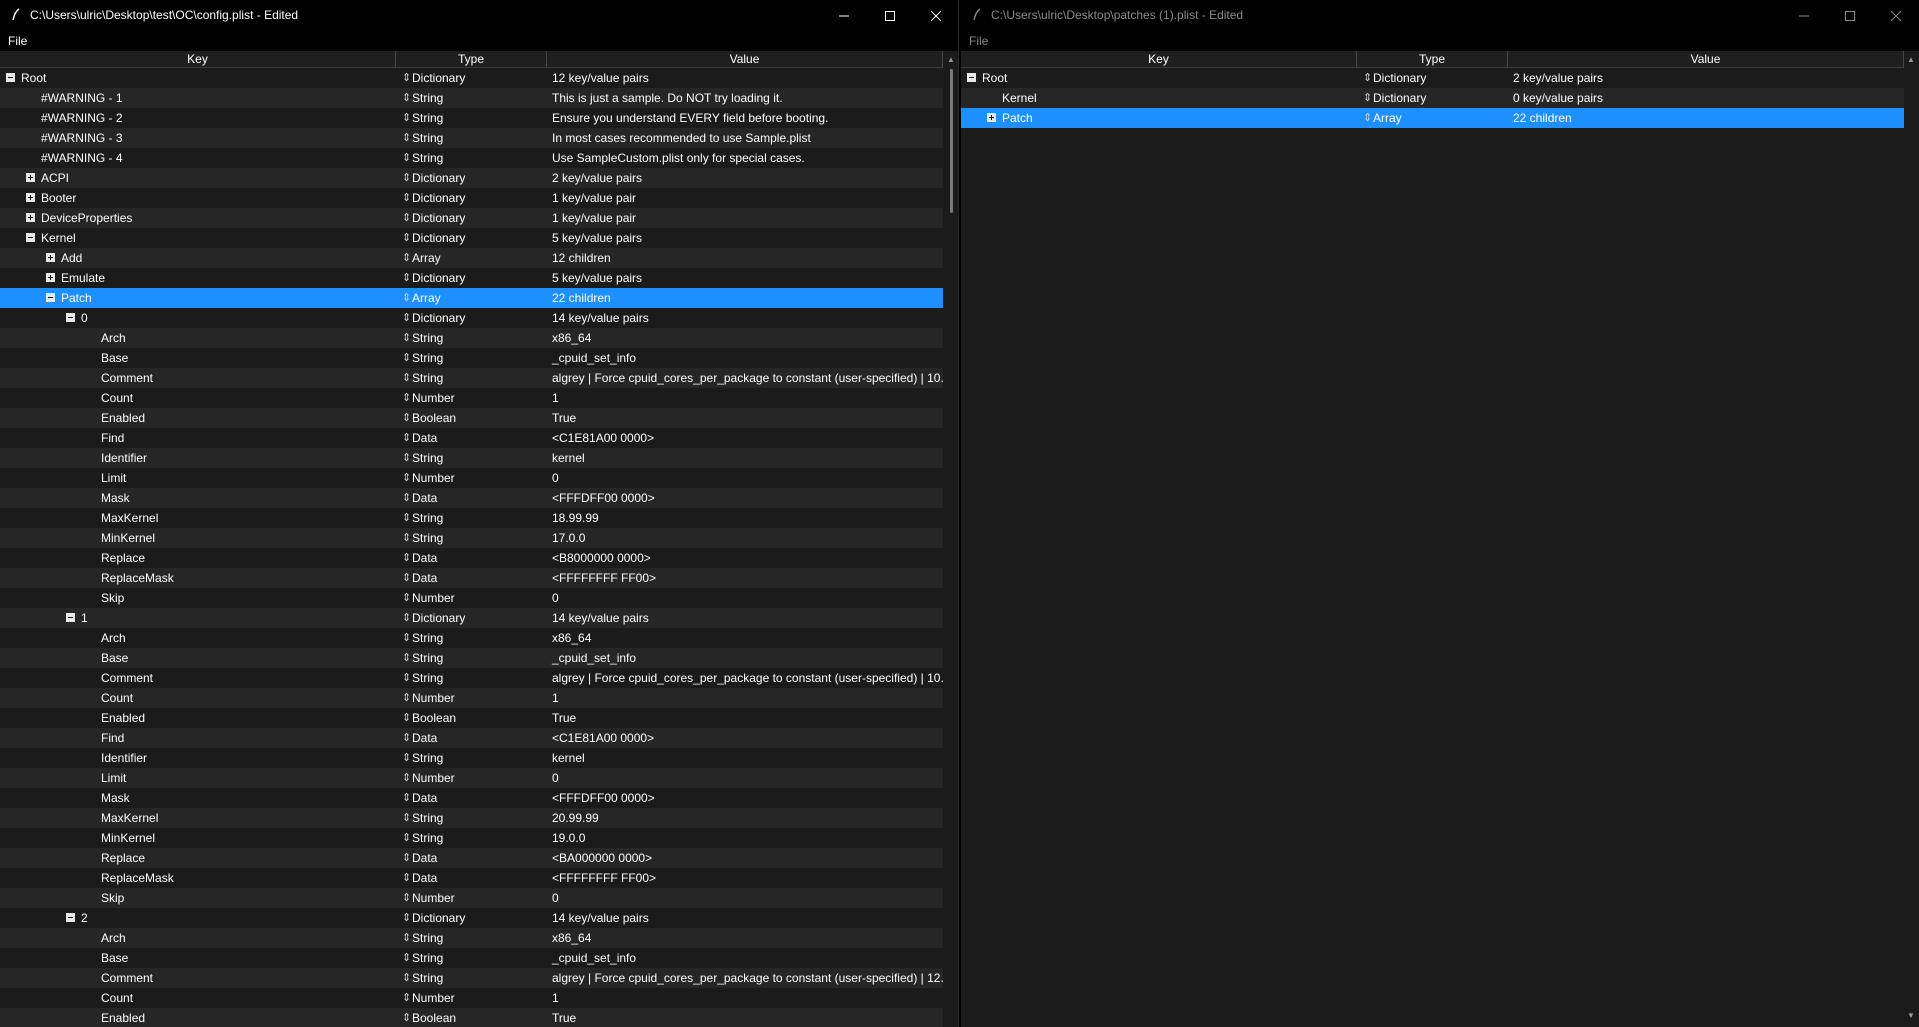 Image resolution: width=1919 pixels, height=1027 pixels. What do you see at coordinates (471, 838) in the screenshot?
I see `tree-row: MinKernel ⇕ String 19.0.0` at bounding box center [471, 838].